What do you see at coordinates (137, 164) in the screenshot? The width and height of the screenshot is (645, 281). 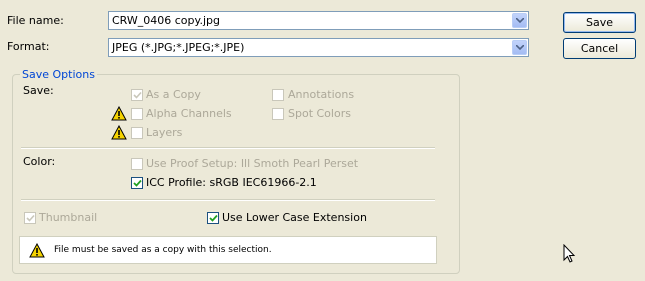 I see `use-proof-setup-checkbox` at bounding box center [137, 164].